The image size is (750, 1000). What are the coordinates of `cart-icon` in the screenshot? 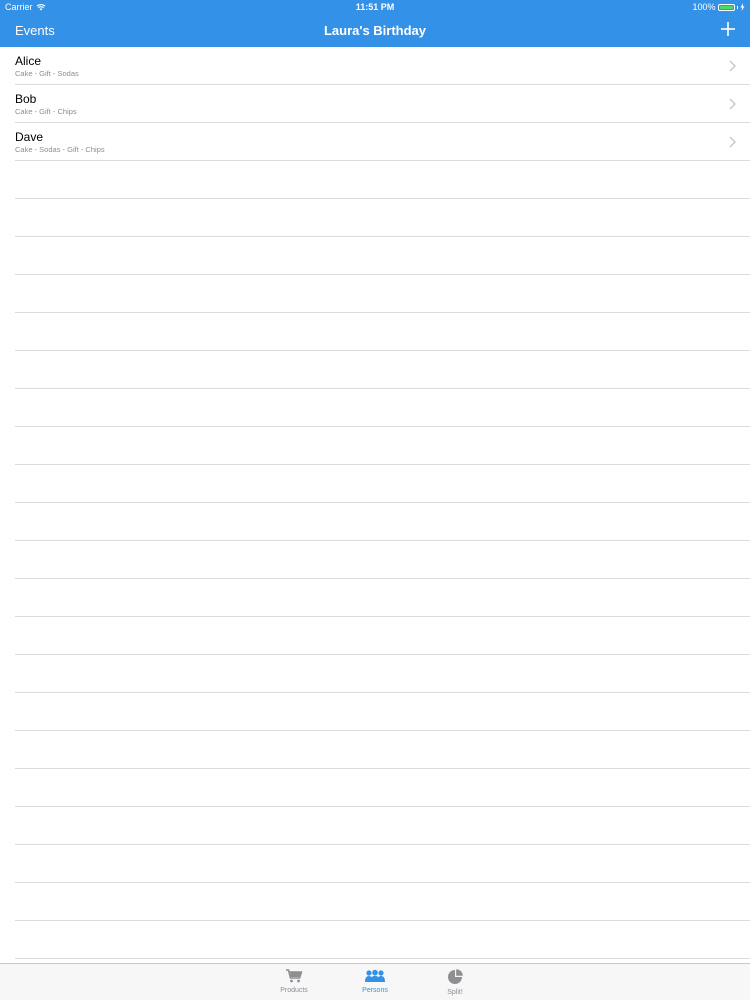 It's located at (294, 976).